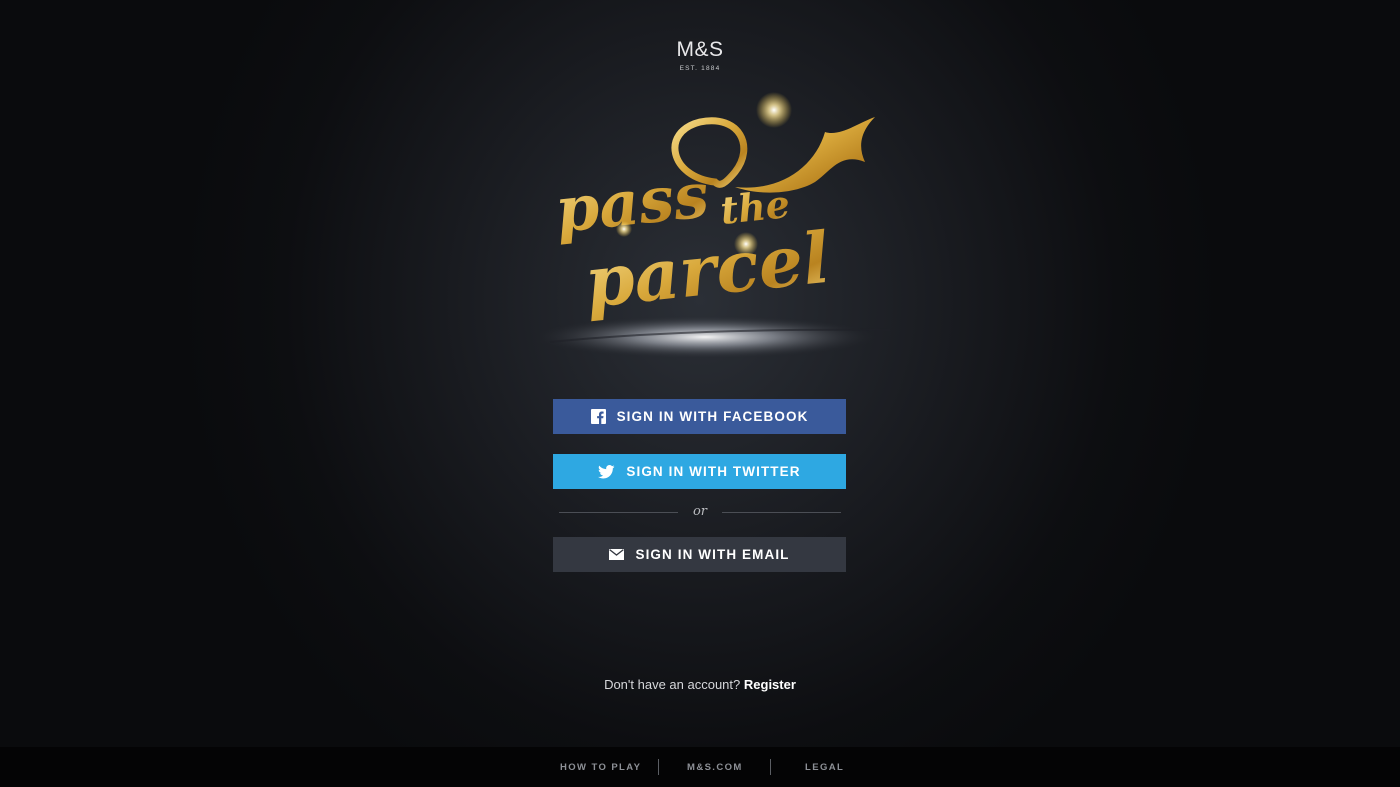 The height and width of the screenshot is (787, 1400). What do you see at coordinates (617, 554) in the screenshot?
I see `envelope-icon` at bounding box center [617, 554].